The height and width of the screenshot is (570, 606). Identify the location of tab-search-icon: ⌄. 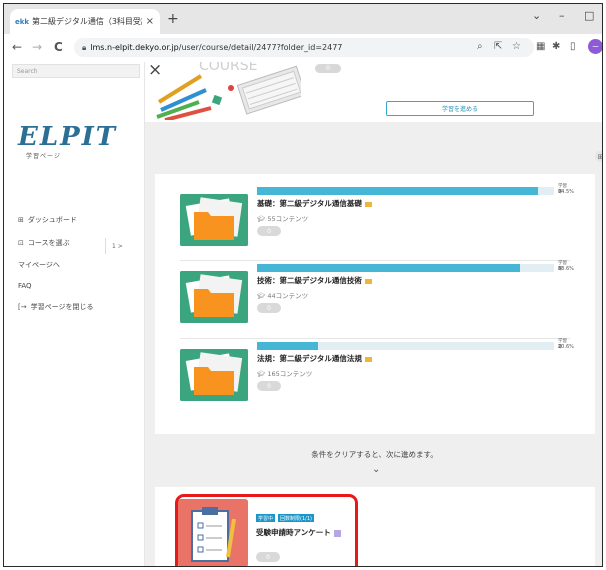
(536, 15).